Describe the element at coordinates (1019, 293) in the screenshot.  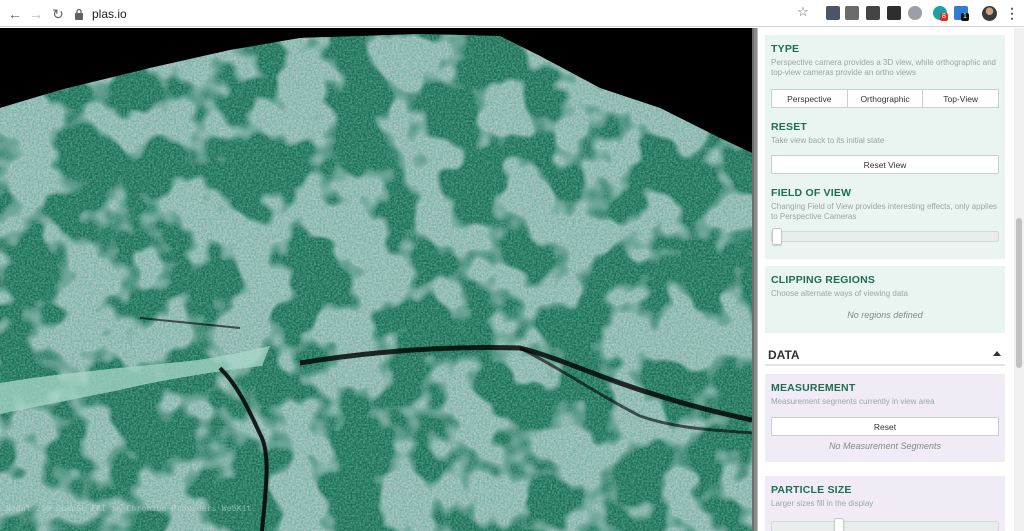
I see `panel-scrollbar-thumb` at that location.